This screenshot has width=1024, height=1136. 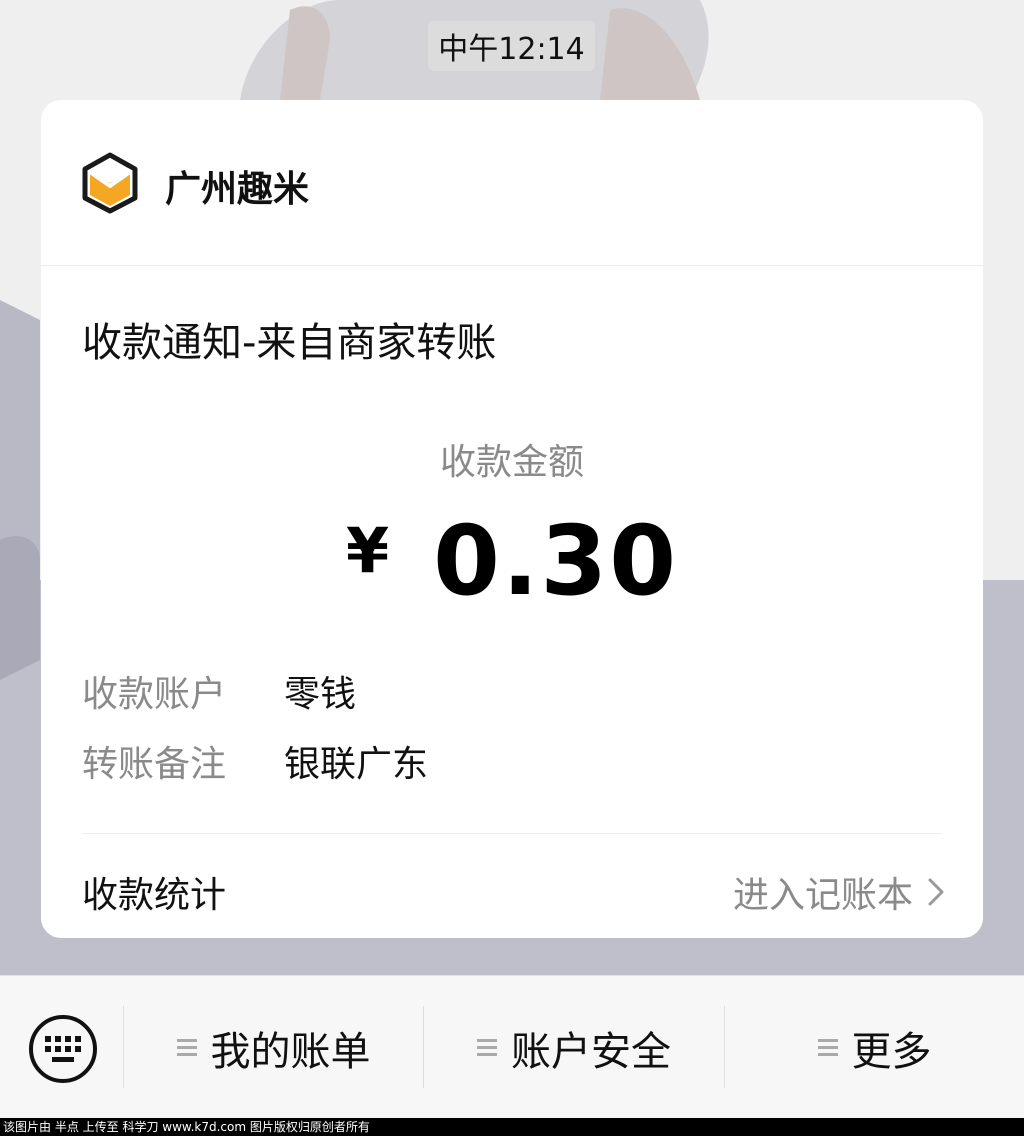 I want to click on menu-my-bills: 我的账单, so click(x=273, y=1047).